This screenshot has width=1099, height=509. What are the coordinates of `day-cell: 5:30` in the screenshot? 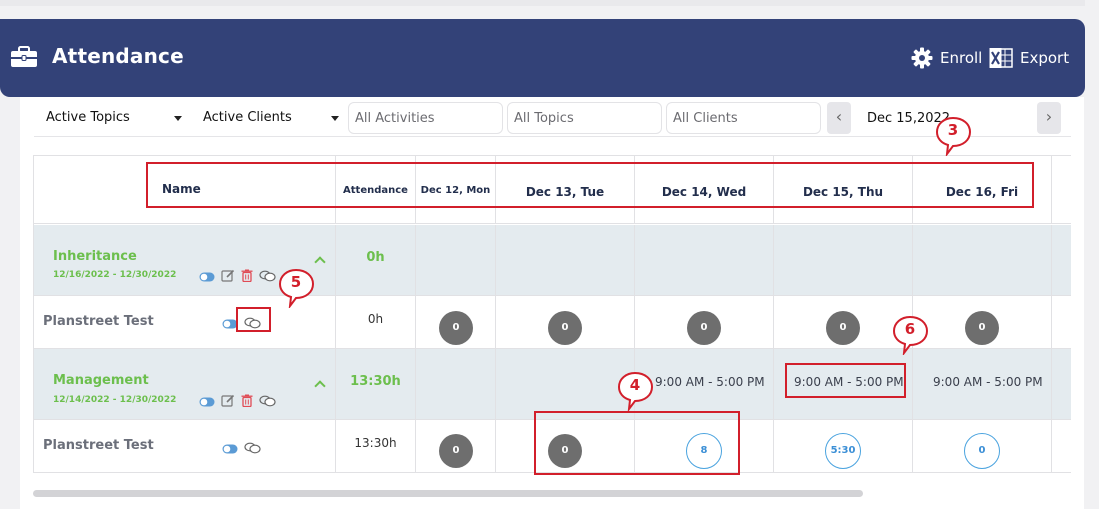 It's located at (843, 446).